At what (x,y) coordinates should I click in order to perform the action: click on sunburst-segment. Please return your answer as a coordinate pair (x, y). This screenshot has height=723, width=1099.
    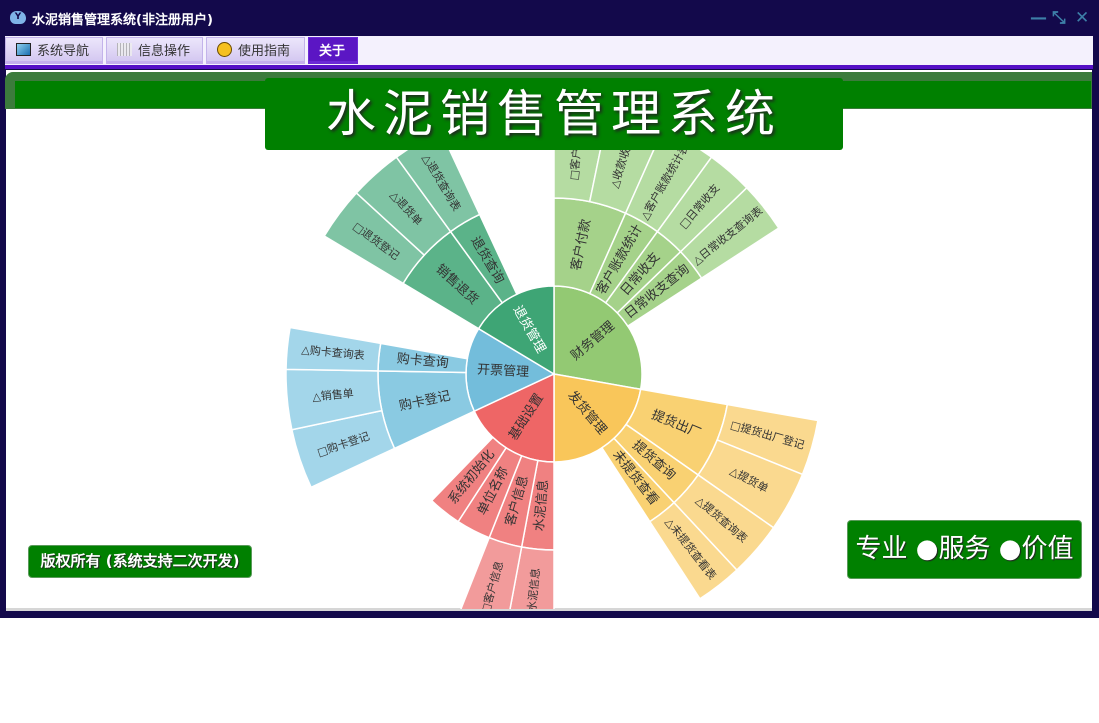
    Looking at the image, I should click on (426, 410).